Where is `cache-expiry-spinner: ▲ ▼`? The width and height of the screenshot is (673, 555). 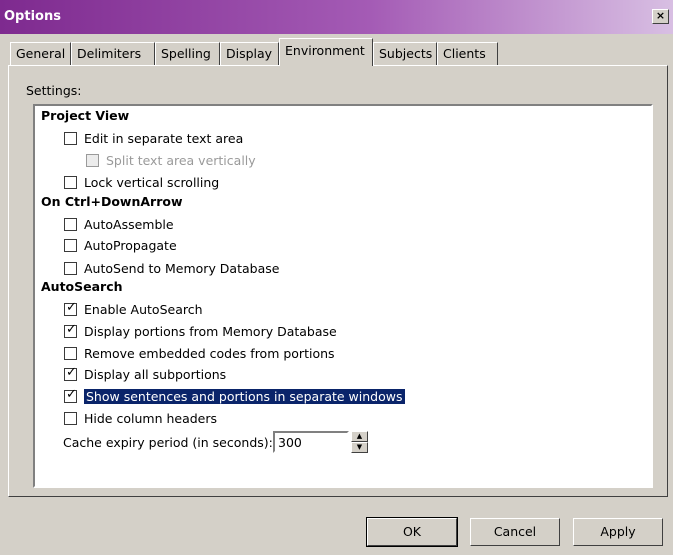
cache-expiry-spinner: ▲ ▼ is located at coordinates (320, 442).